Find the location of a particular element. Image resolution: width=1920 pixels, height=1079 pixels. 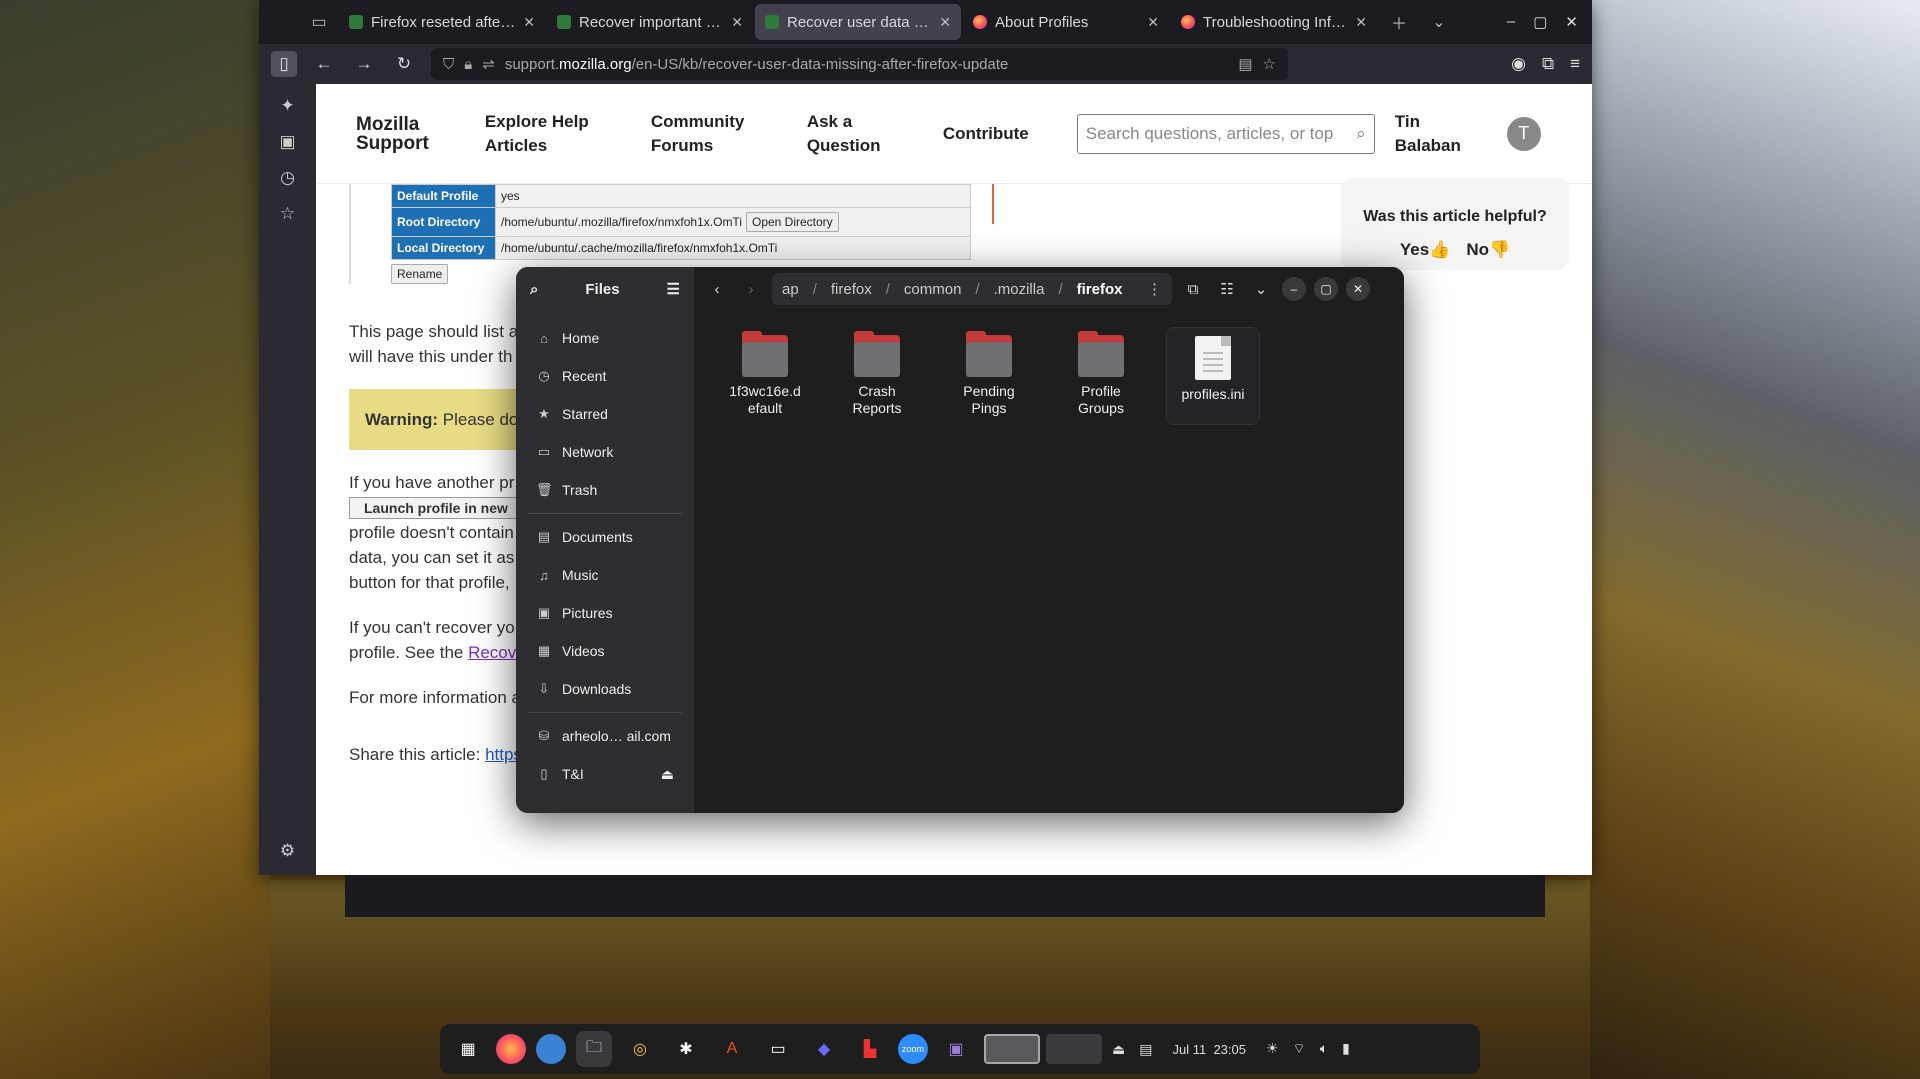

sidebar-item-trash: 🗑︎ Trash is located at coordinates (605, 490).